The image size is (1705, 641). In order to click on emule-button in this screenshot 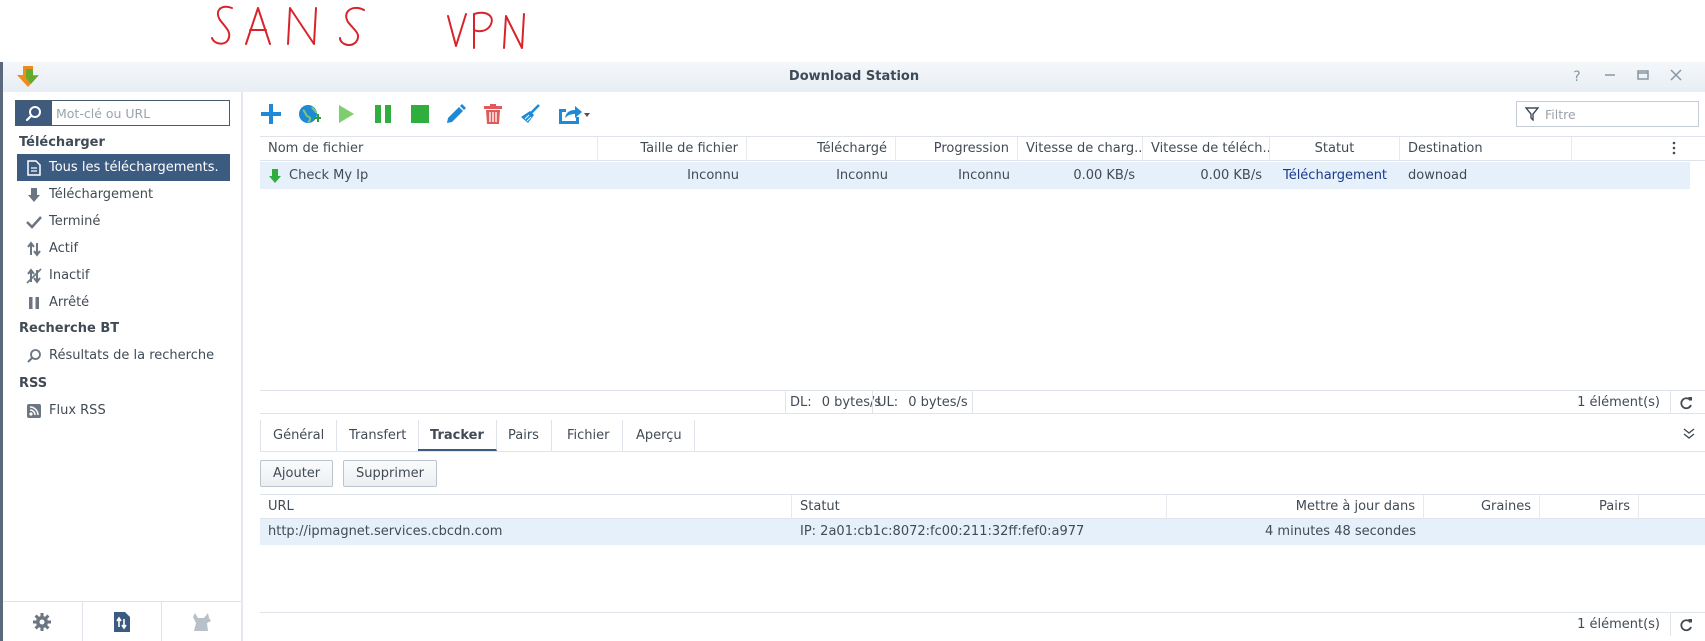, I will do `click(201, 621)`.